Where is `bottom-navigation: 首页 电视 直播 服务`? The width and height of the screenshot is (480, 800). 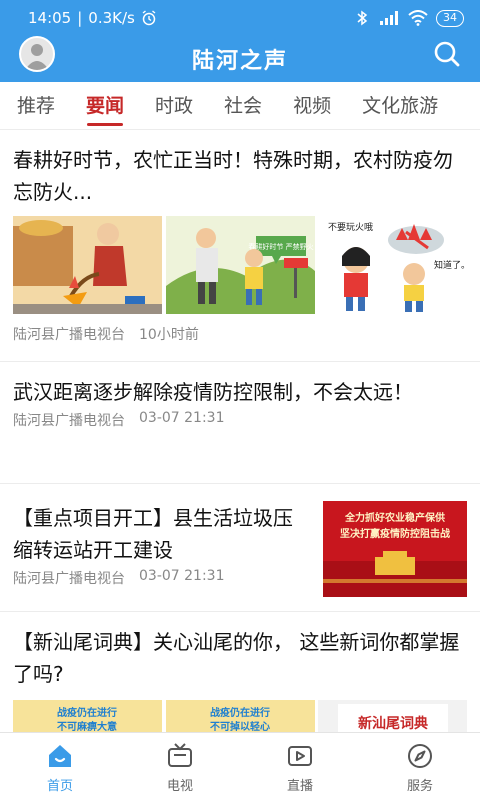 bottom-navigation: 首页 电视 直播 服务 is located at coordinates (240, 766).